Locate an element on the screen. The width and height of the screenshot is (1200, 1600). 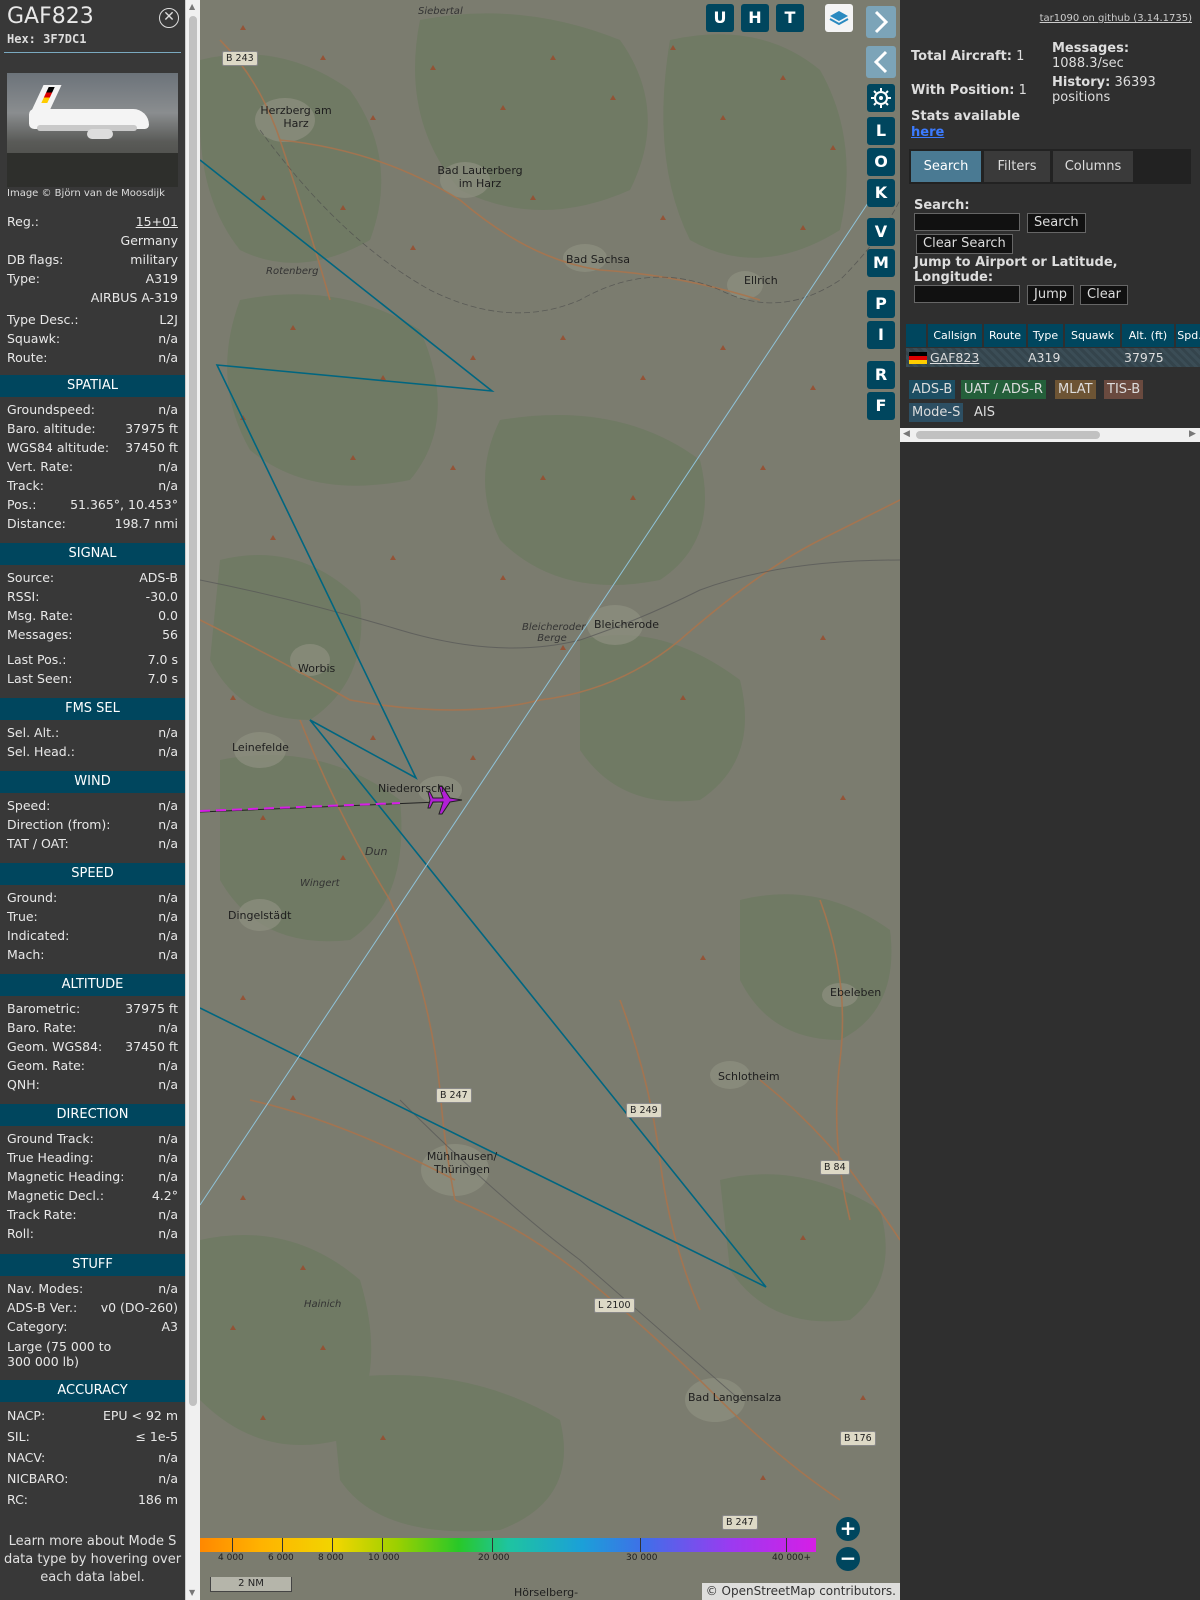
spatial-row: Groundspeed: n/a is located at coordinates (92, 411).